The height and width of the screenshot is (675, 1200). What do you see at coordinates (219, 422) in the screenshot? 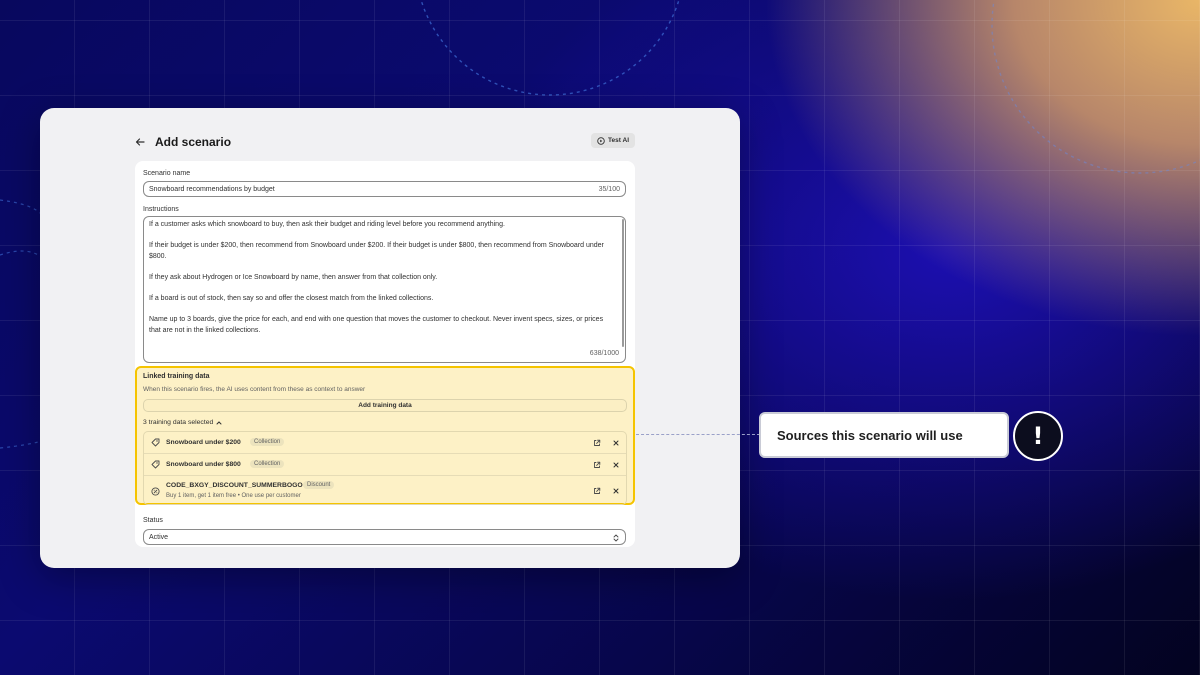
I see `chevron-up-icon` at bounding box center [219, 422].